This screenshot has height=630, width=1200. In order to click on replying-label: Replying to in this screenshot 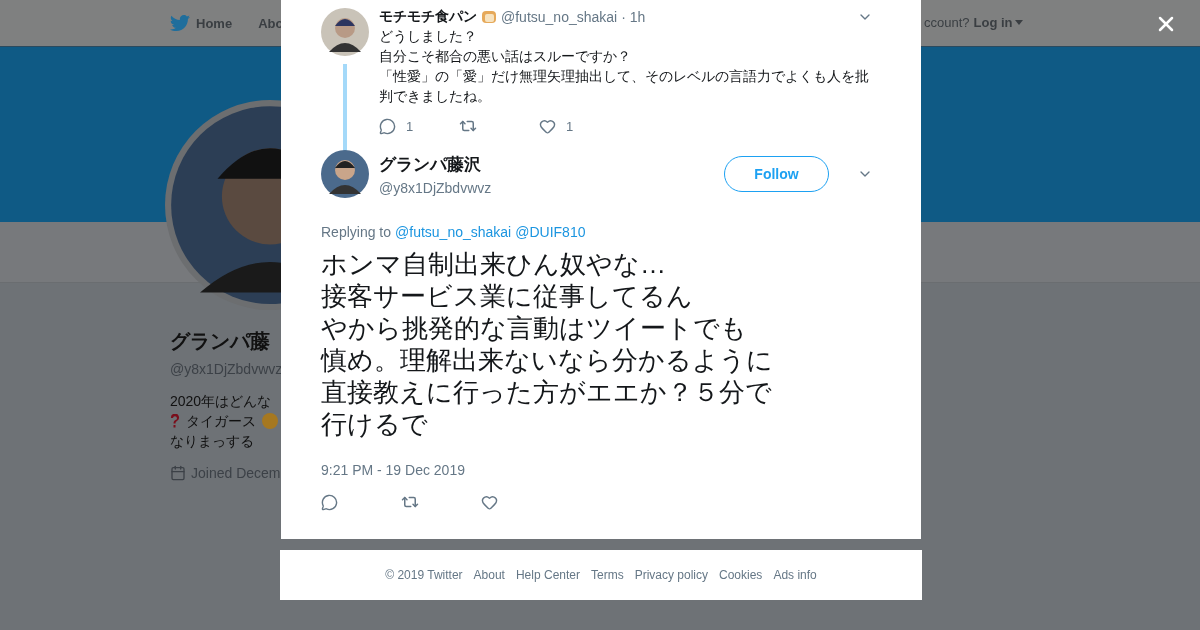, I will do `click(356, 232)`.